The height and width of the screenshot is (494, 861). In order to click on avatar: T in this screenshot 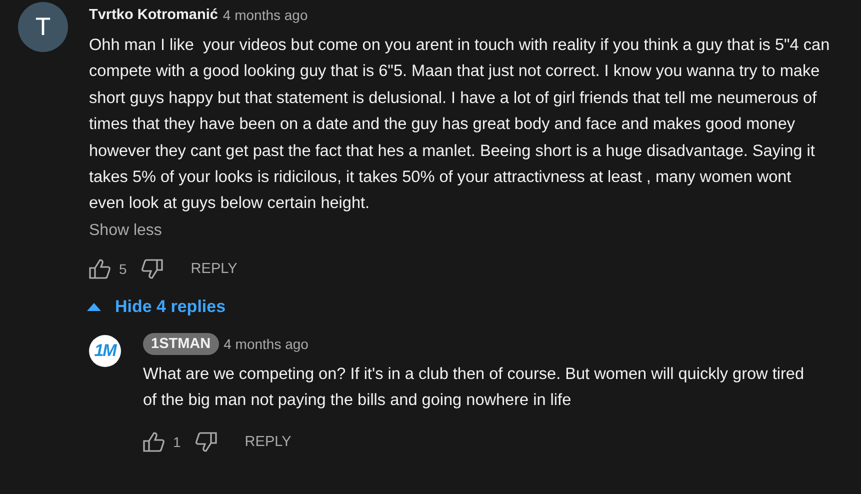, I will do `click(43, 27)`.